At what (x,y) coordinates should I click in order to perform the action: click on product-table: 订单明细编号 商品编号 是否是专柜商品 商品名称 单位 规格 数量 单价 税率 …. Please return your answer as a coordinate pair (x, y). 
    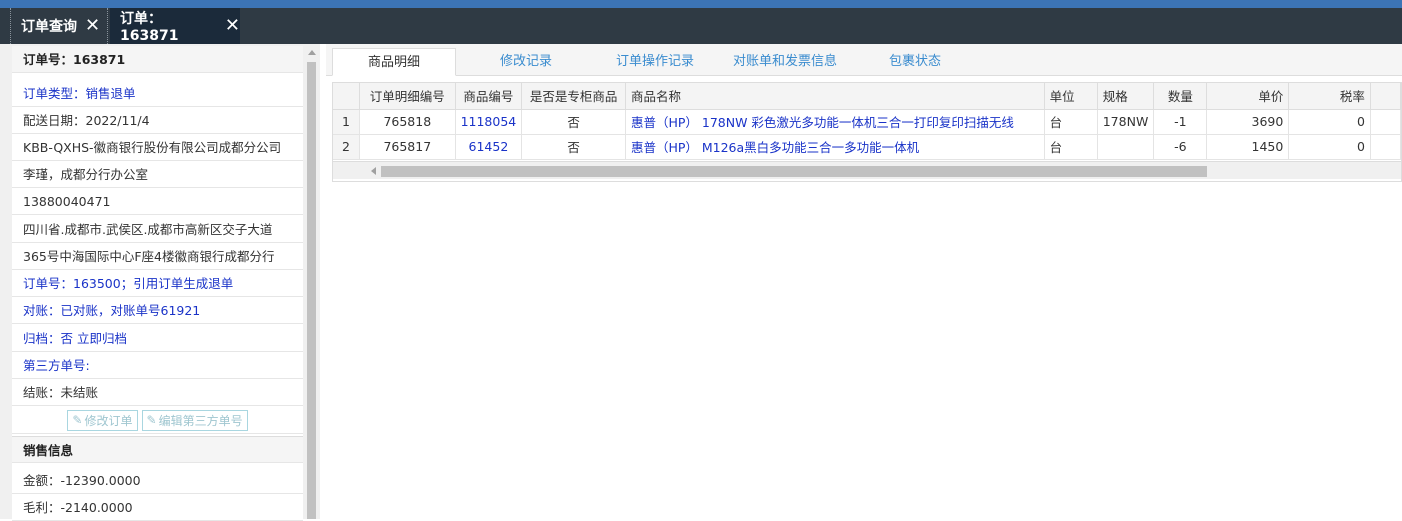
    Looking at the image, I should click on (867, 121).